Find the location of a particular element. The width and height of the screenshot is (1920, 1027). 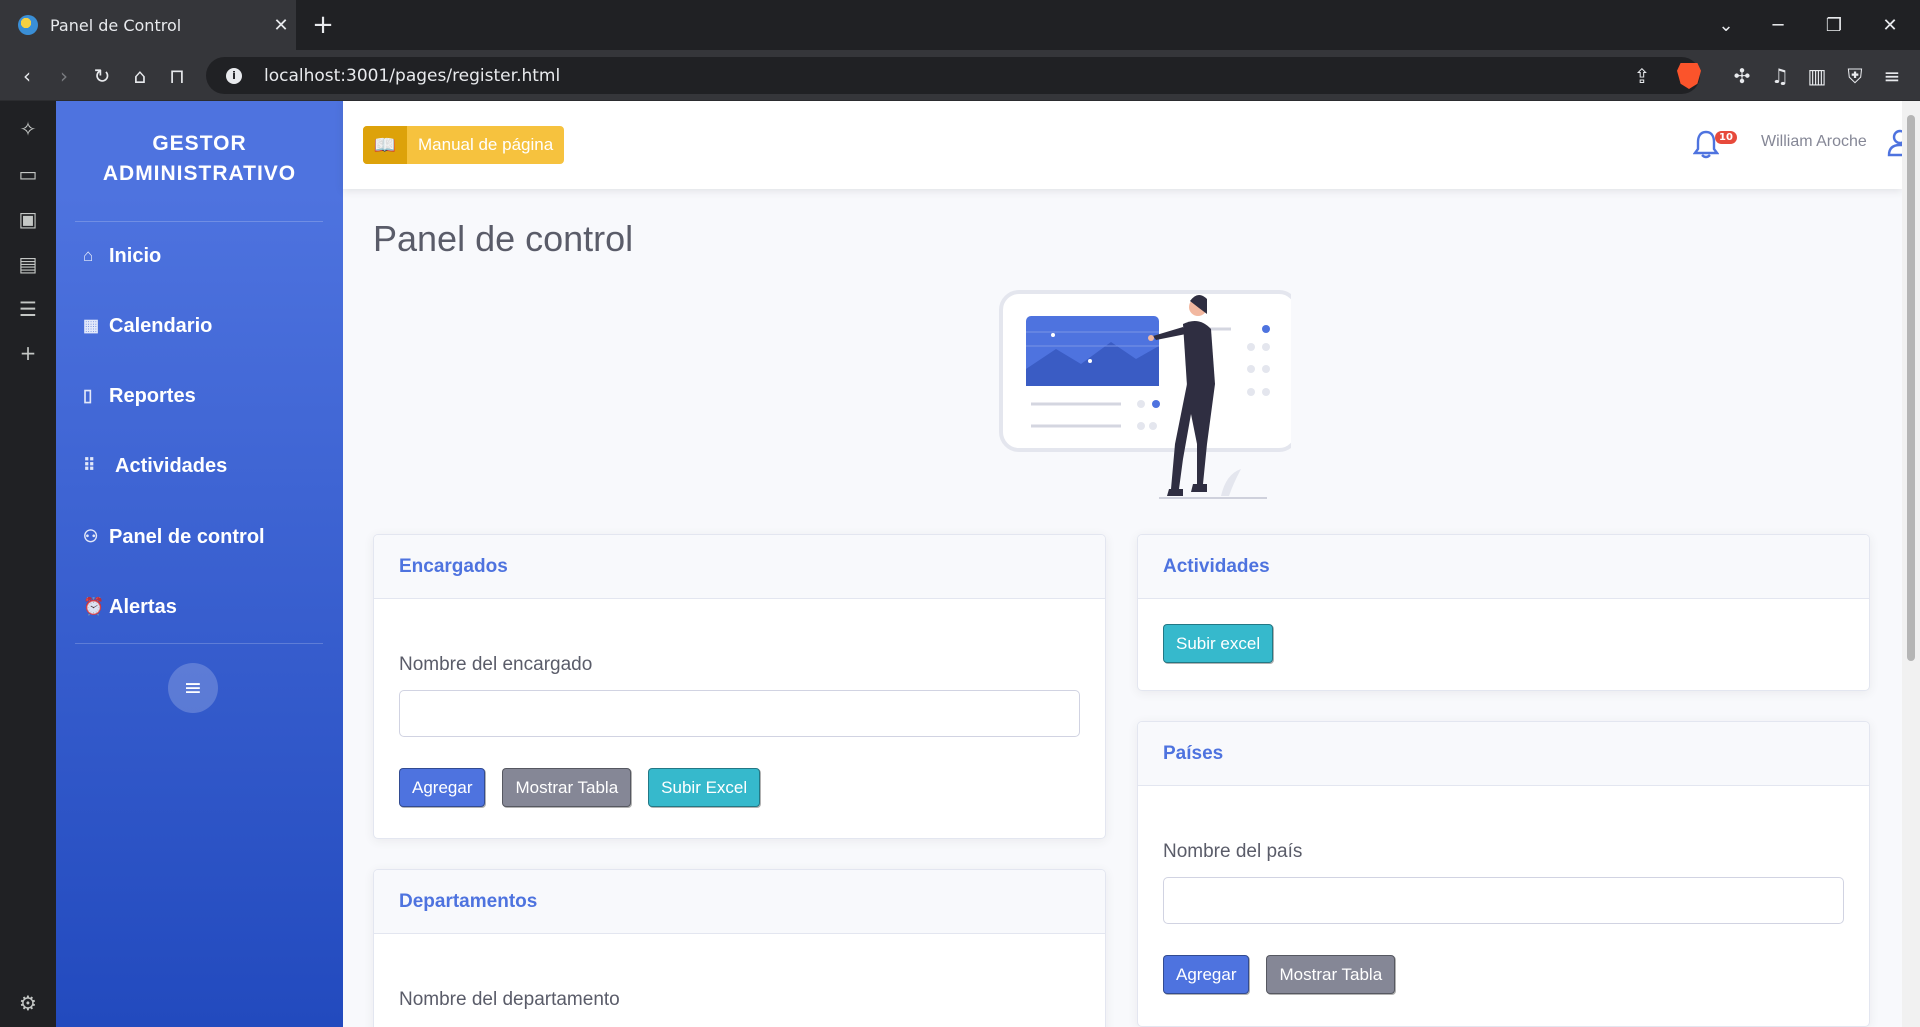

departamentos-card: Departamentos Nombre del departamento is located at coordinates (739, 948).